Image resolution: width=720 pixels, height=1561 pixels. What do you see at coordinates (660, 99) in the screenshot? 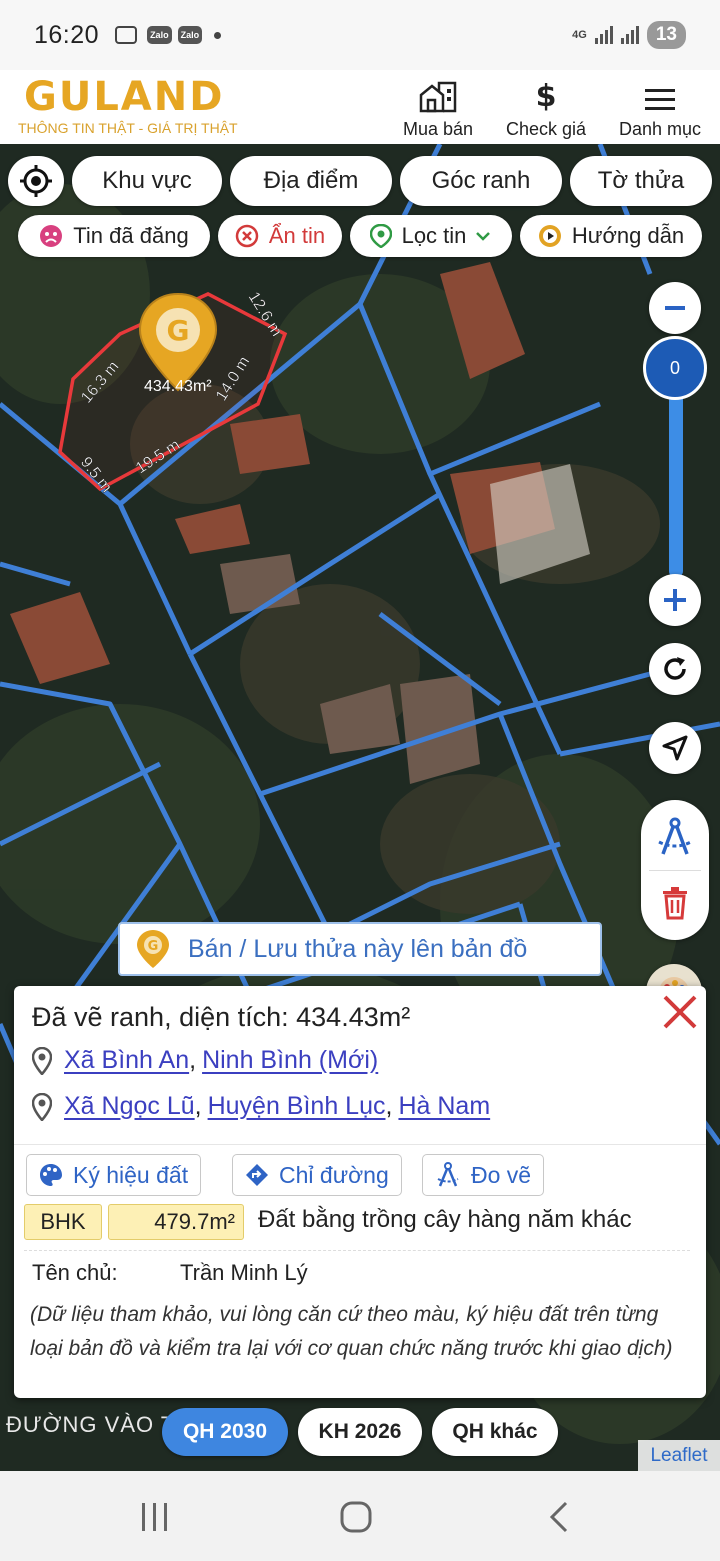
I see `menu-icon` at bounding box center [660, 99].